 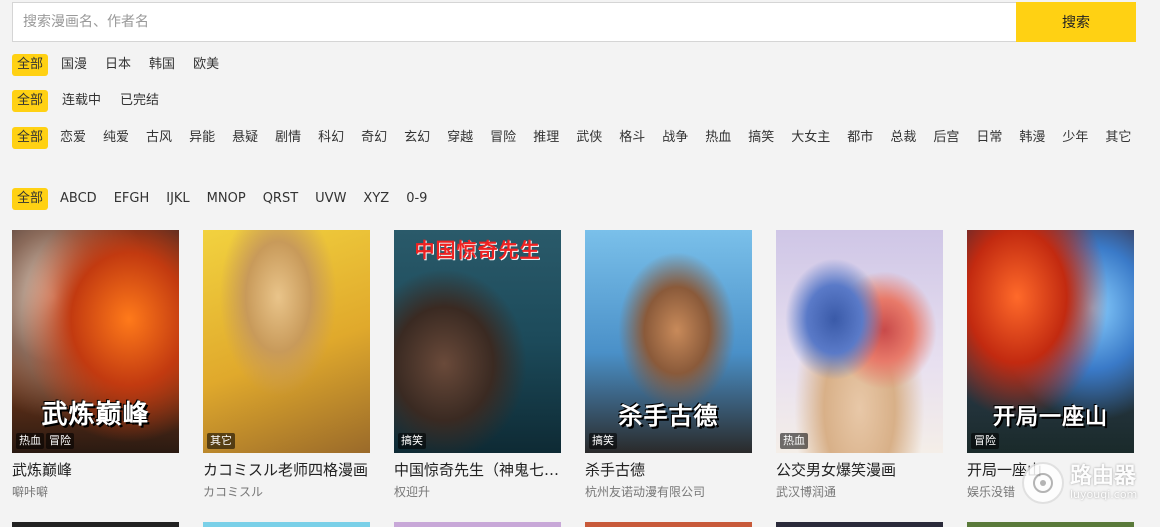 What do you see at coordinates (946, 138) in the screenshot?
I see `genre-filter-option: 后宫` at bounding box center [946, 138].